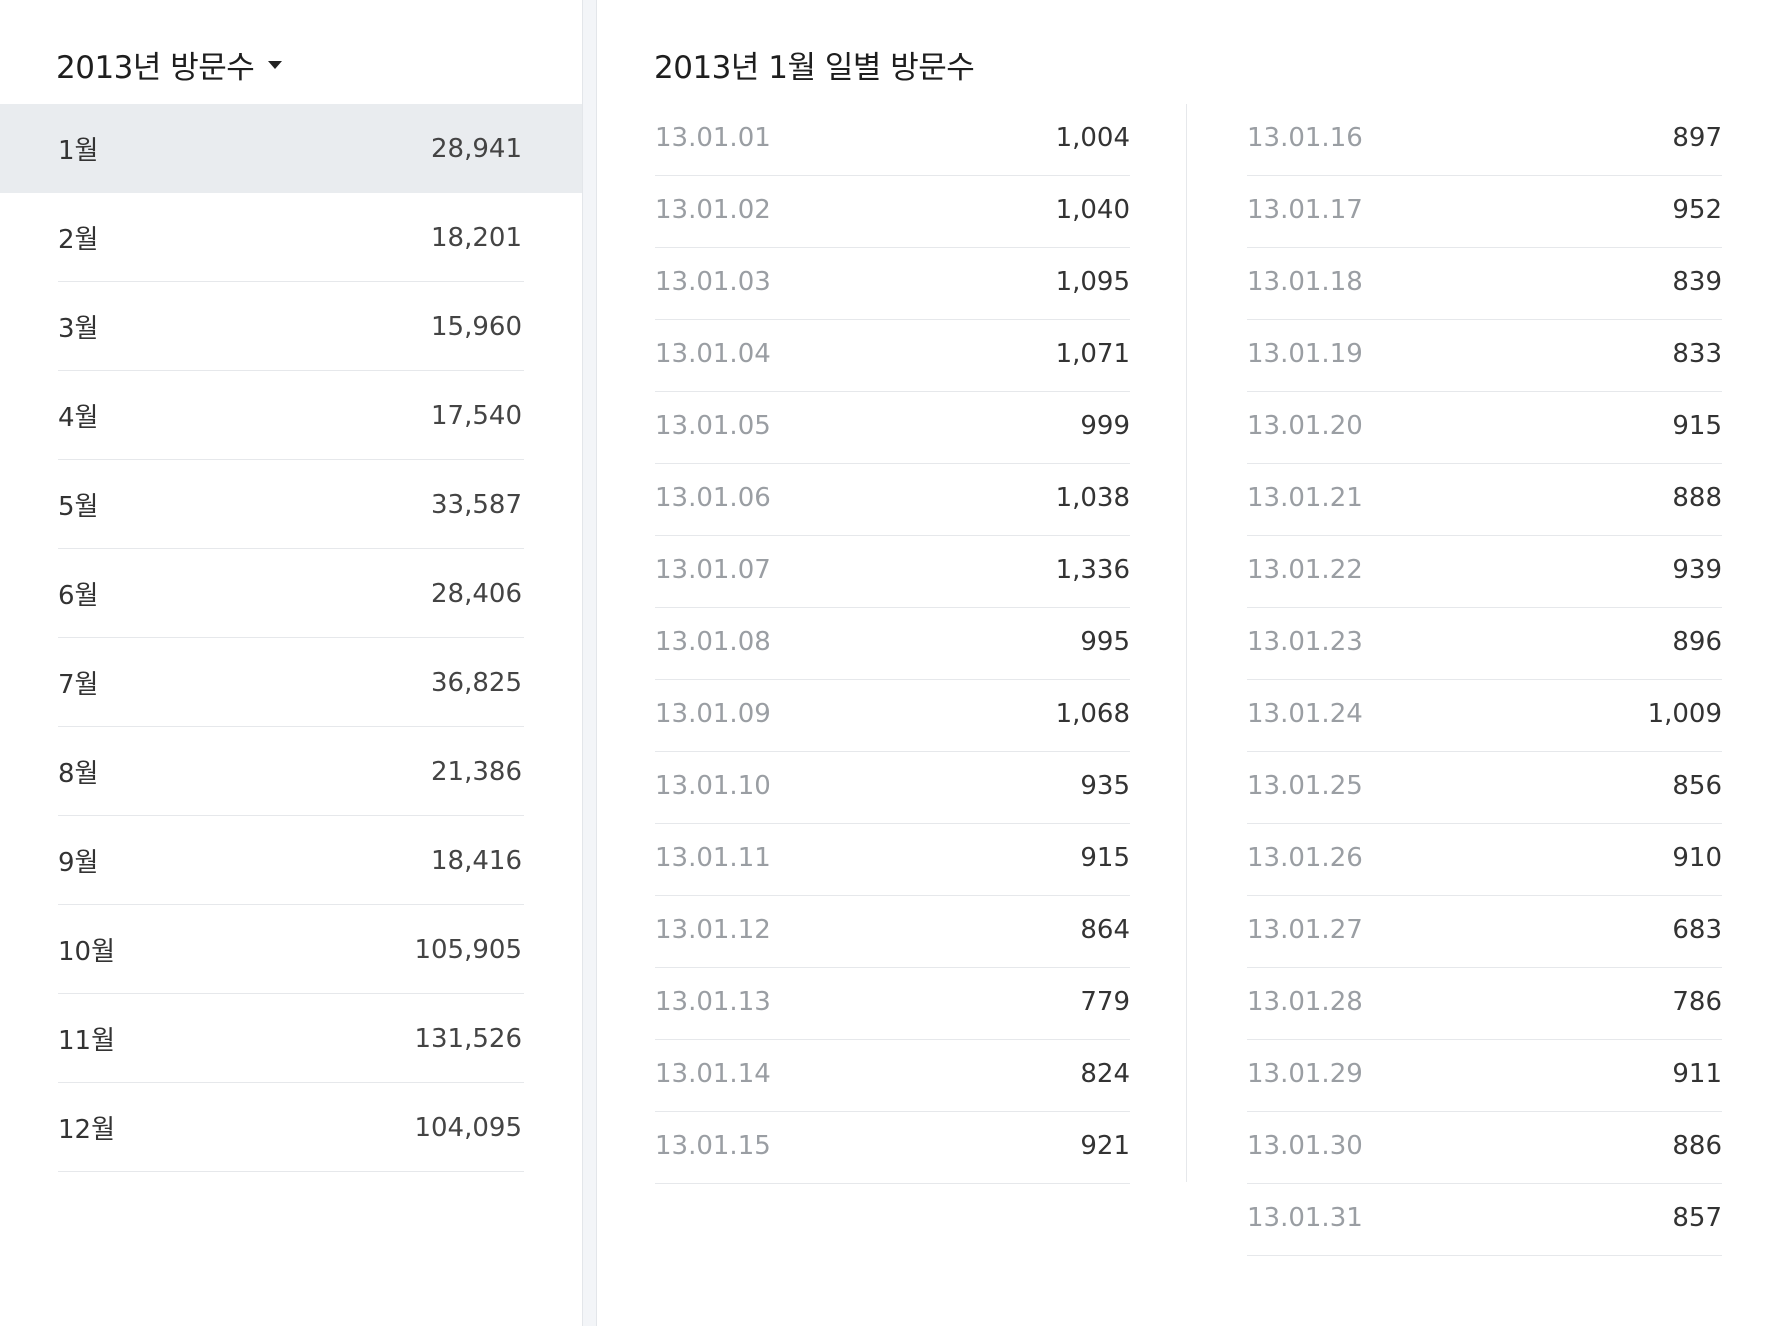 The width and height of the screenshot is (1772, 1326). I want to click on daily-visit-count: 833, so click(1697, 354).